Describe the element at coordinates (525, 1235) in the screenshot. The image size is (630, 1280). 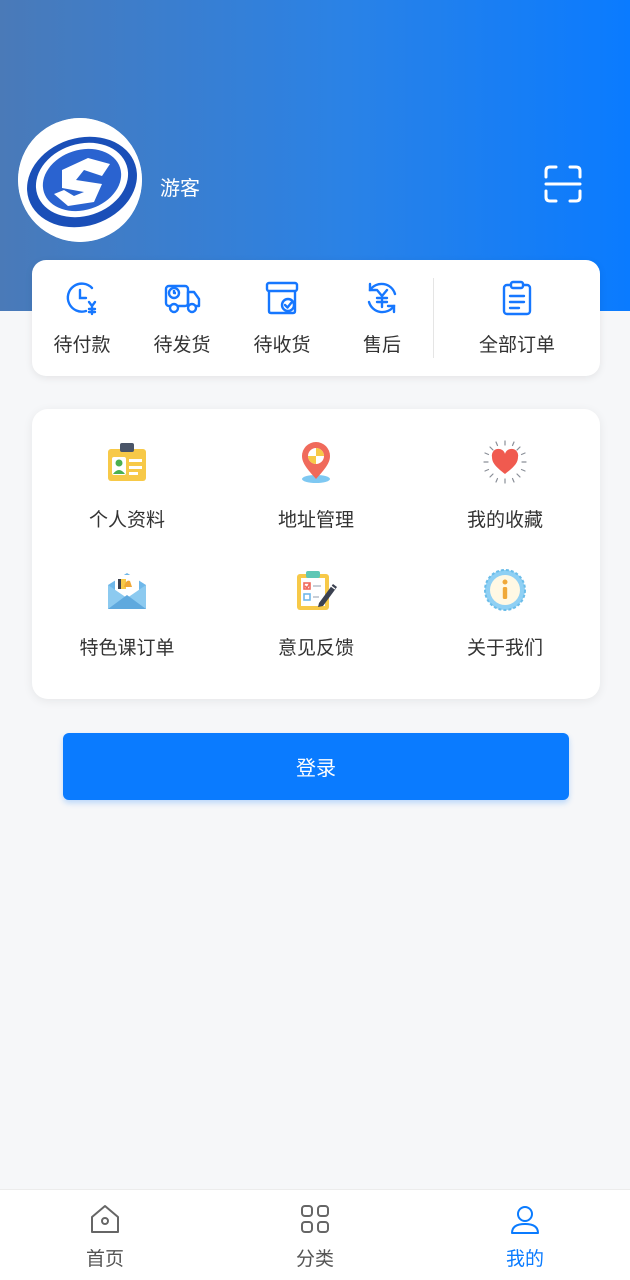
I see `tab-mine: 我的` at that location.